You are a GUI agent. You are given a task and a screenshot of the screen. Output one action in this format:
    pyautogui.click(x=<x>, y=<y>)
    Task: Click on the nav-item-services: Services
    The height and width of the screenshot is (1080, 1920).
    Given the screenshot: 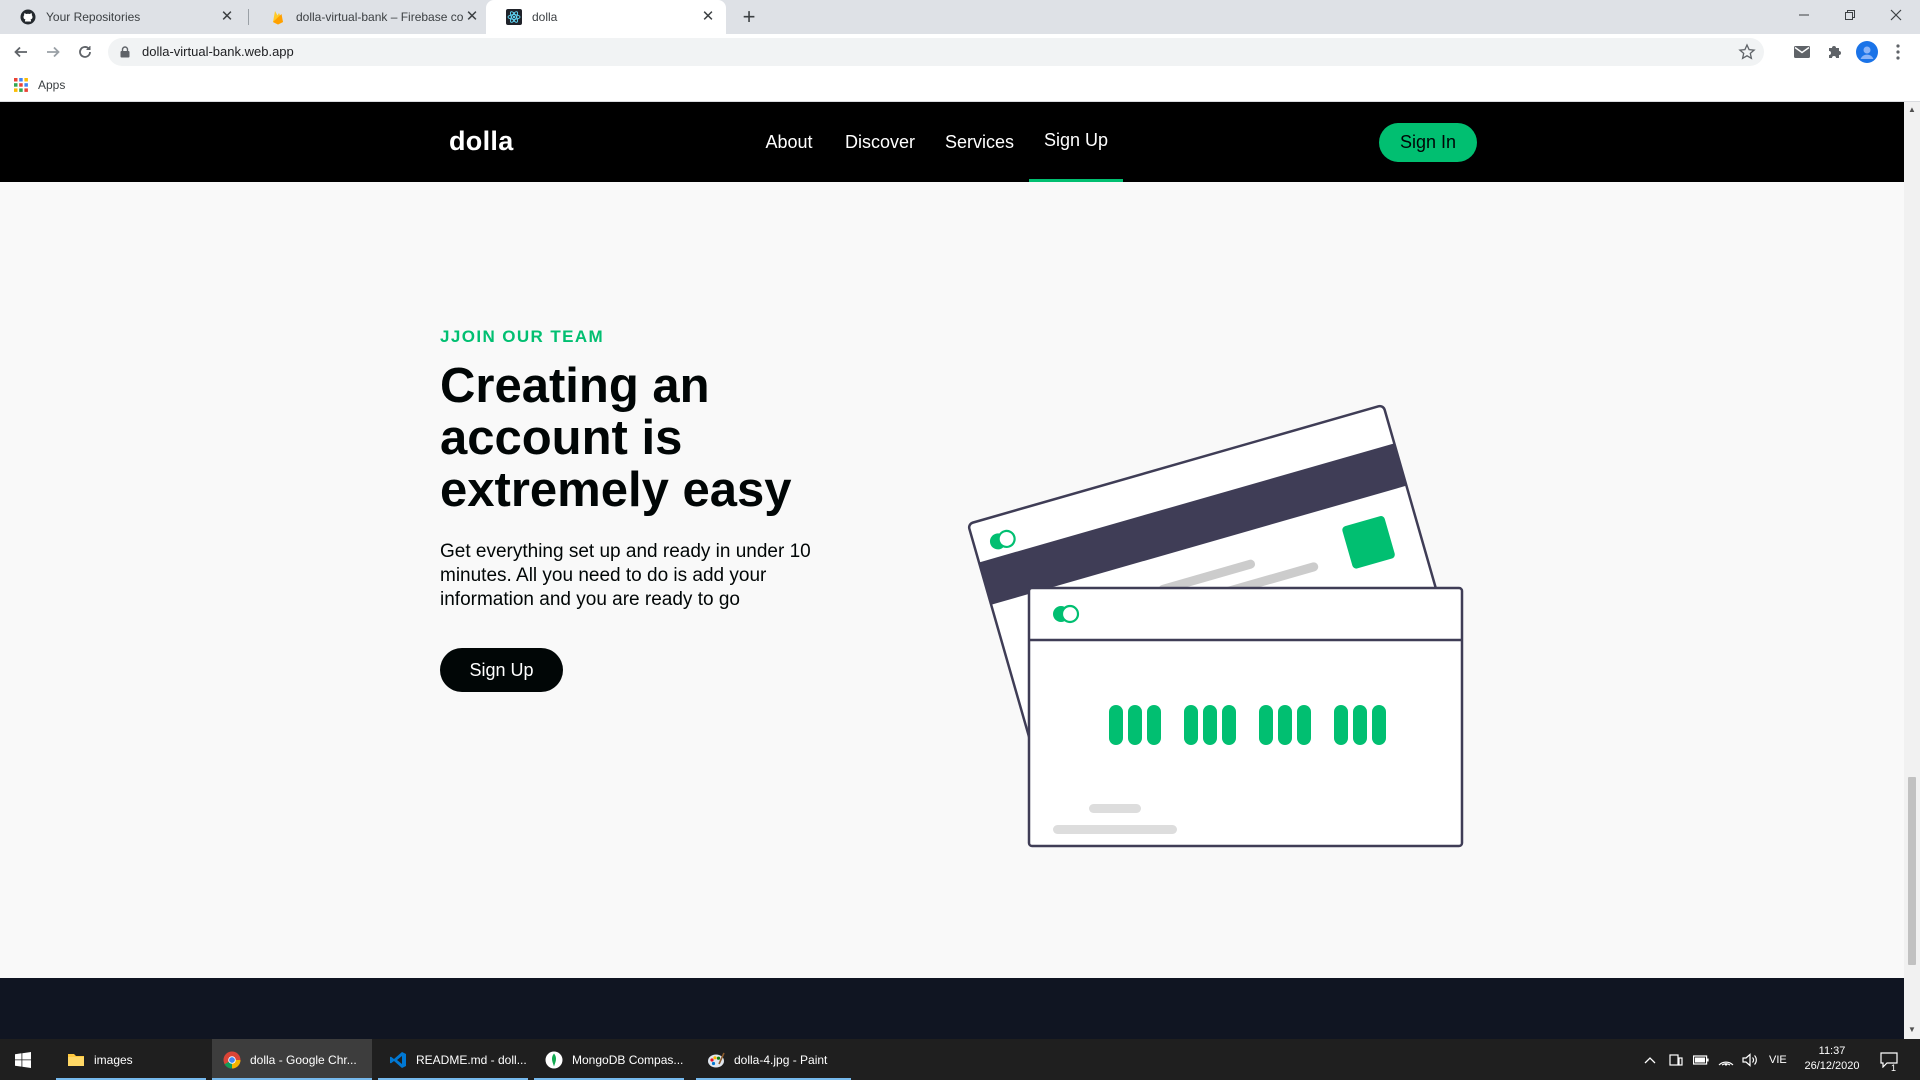 What is the action you would take?
    pyautogui.click(x=979, y=142)
    